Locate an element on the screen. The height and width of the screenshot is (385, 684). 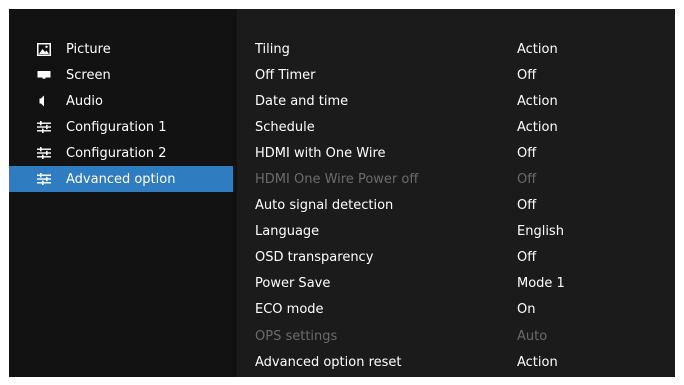
menu-item-picture: Picture is located at coordinates (121, 49).